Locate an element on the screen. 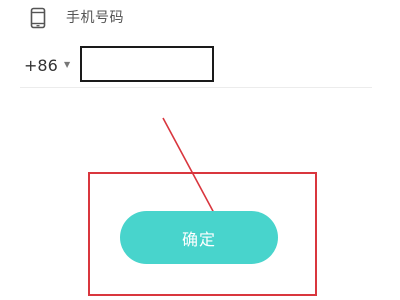 The height and width of the screenshot is (300, 400). phone-icon is located at coordinates (38, 18).